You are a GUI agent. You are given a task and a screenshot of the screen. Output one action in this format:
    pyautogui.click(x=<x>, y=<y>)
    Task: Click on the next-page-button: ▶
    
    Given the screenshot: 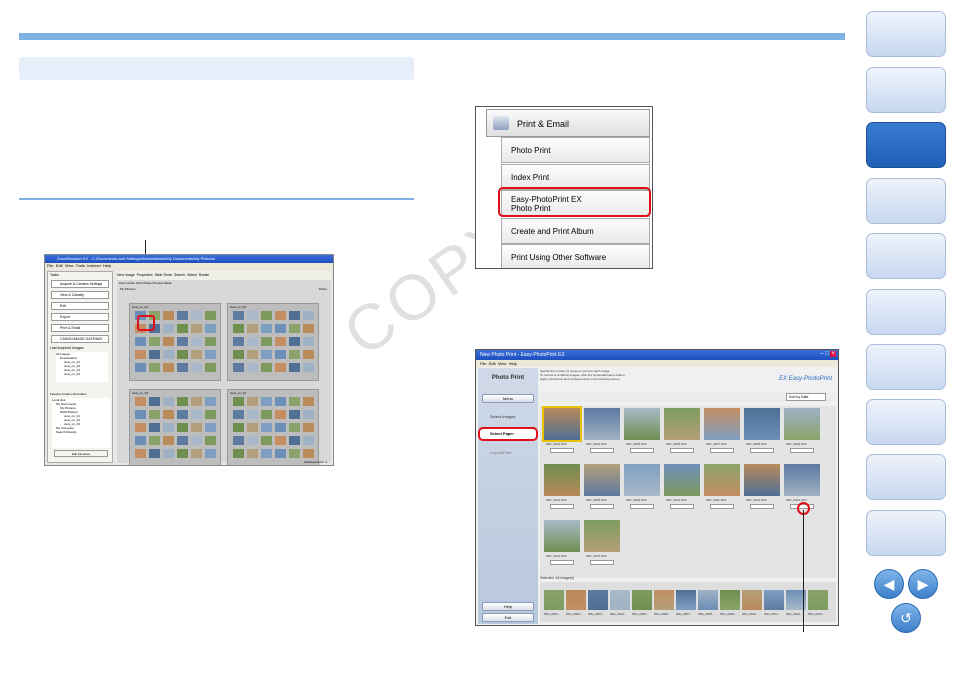 What is the action you would take?
    pyautogui.click(x=923, y=584)
    